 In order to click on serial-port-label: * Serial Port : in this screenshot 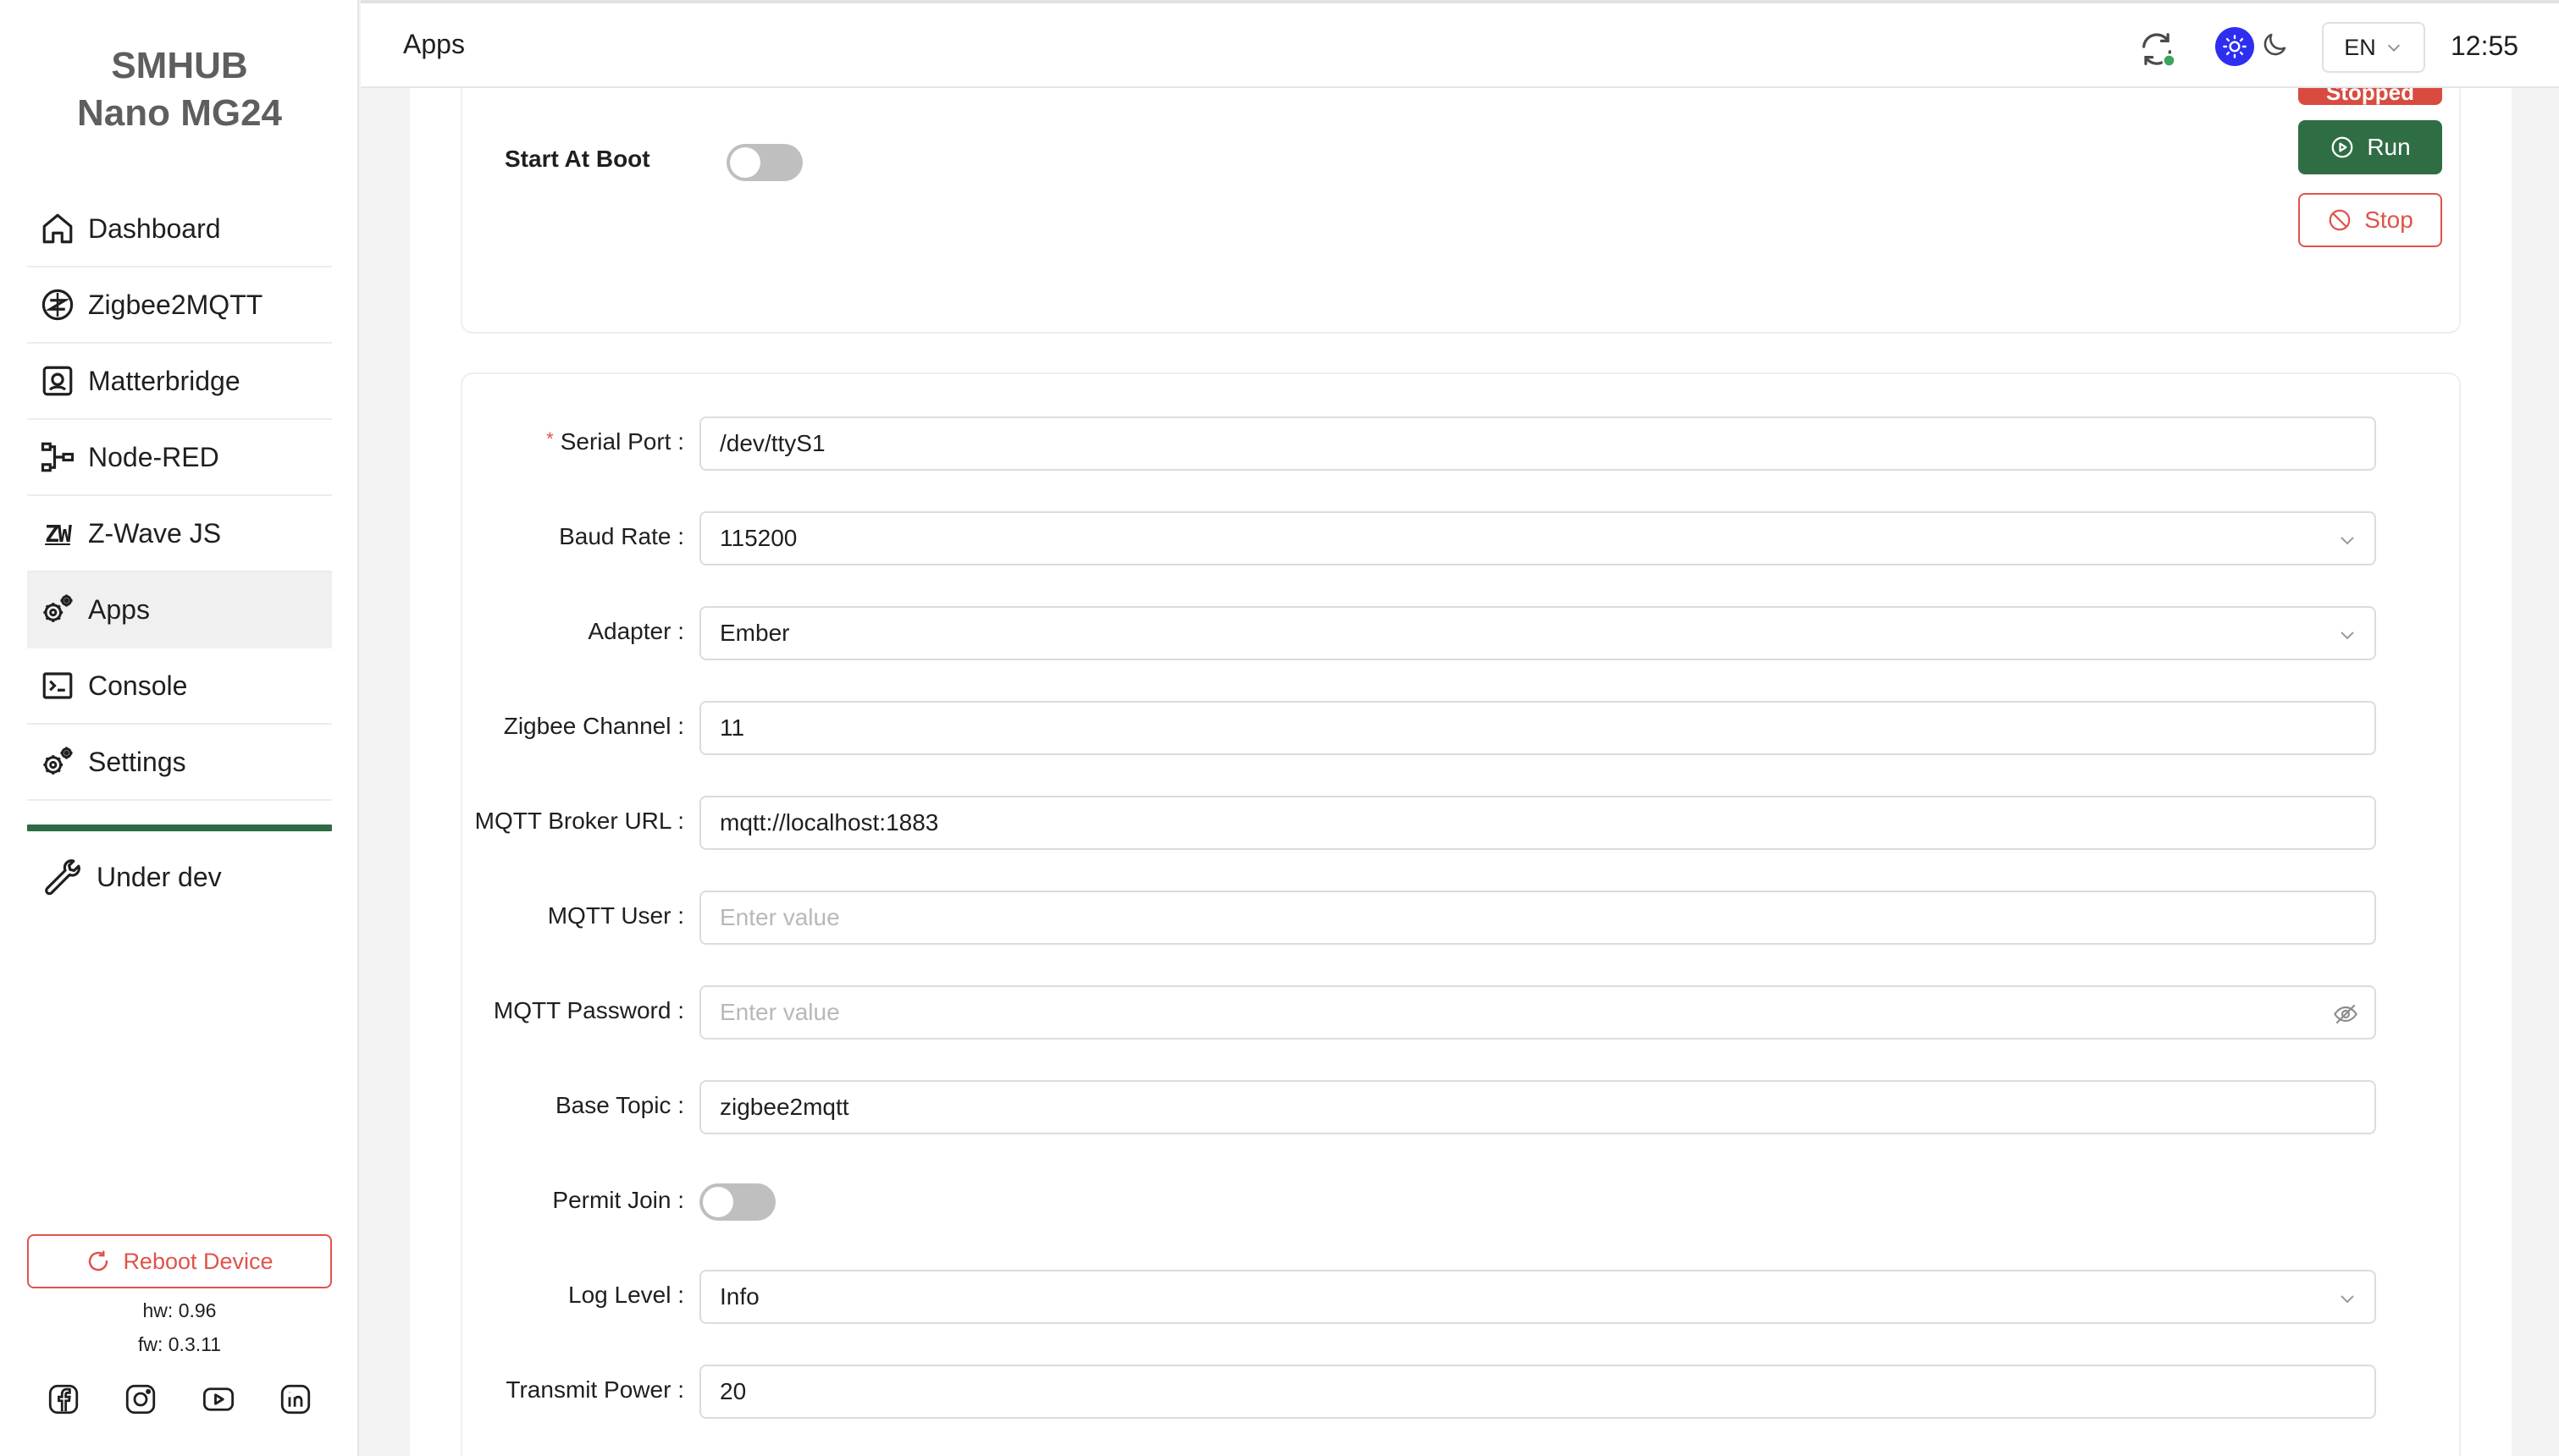, I will do `click(615, 442)`.